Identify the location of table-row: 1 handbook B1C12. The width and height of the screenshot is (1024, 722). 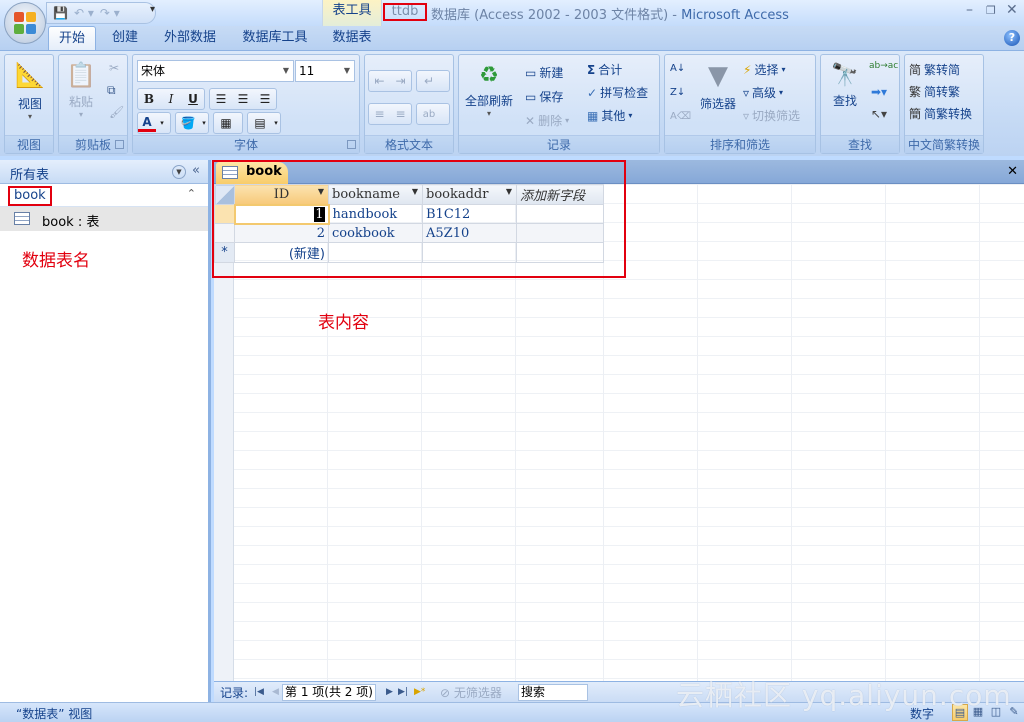
(409, 214).